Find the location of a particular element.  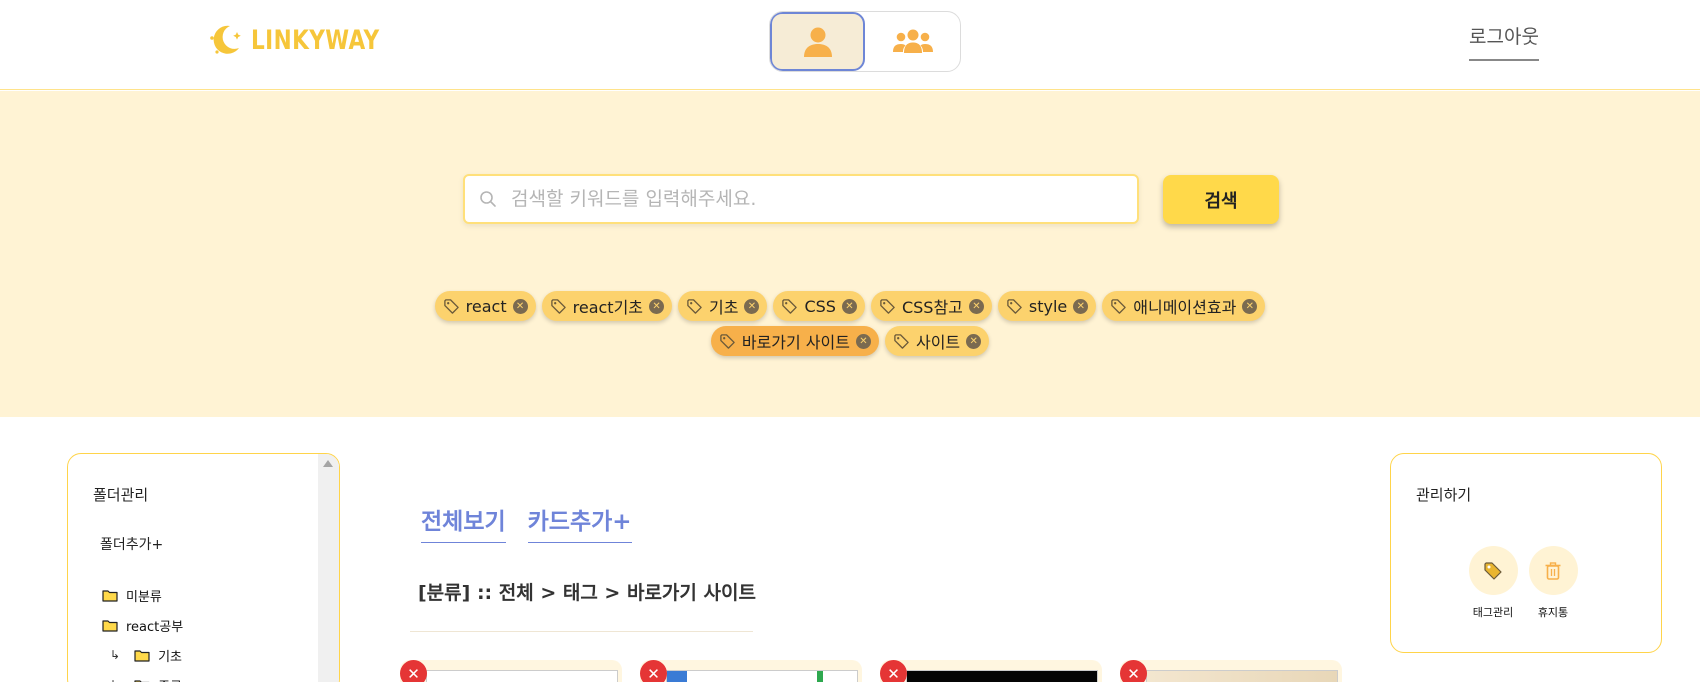

tag-label: react is located at coordinates (486, 306).